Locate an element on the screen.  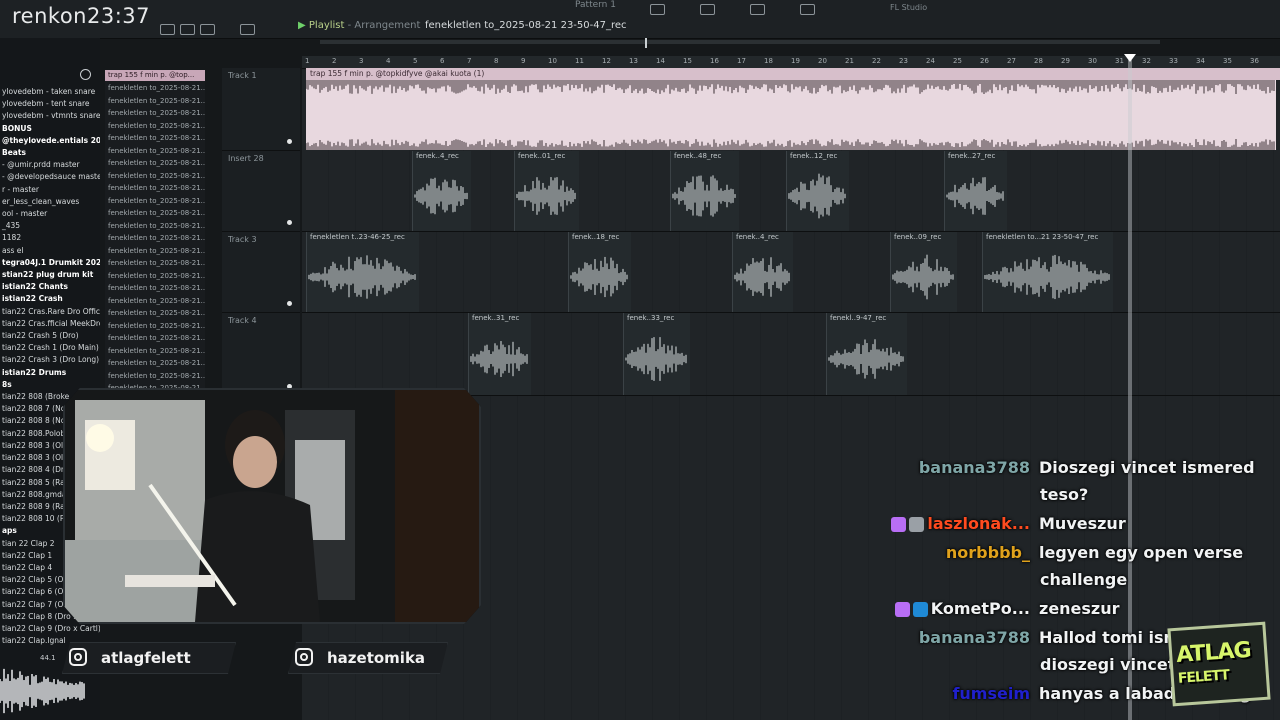
browser-item: istian22 Crash is located at coordinates (50, 299).